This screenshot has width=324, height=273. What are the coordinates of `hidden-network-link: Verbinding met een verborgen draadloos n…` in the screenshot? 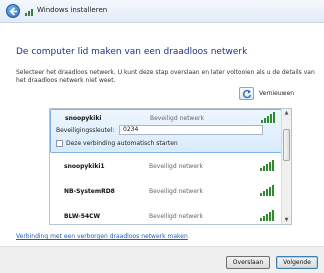 It's located at (102, 236).